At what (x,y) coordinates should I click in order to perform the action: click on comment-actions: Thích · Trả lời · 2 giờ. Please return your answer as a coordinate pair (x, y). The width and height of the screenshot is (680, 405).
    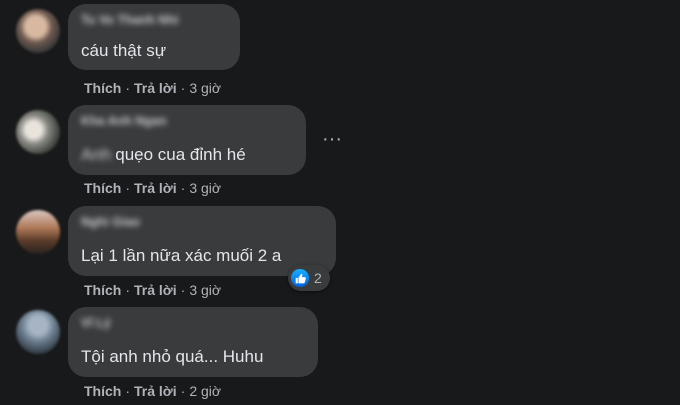
    Looking at the image, I should click on (152, 391).